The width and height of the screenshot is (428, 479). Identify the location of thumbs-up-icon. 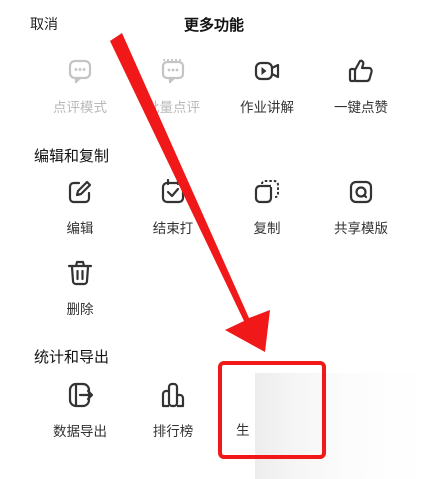
(360, 71).